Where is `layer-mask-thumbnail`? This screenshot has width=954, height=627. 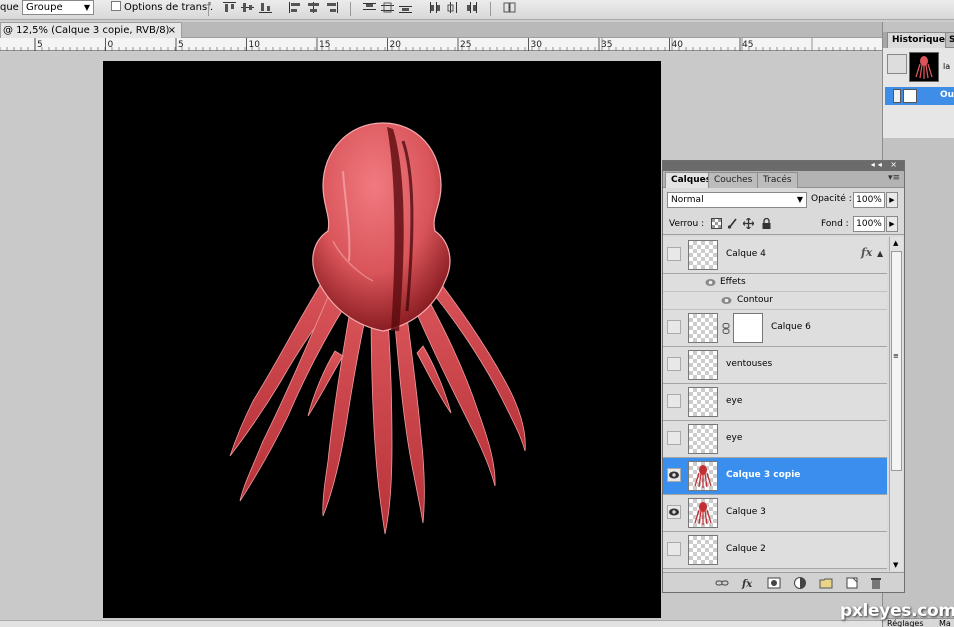 layer-mask-thumbnail is located at coordinates (748, 328).